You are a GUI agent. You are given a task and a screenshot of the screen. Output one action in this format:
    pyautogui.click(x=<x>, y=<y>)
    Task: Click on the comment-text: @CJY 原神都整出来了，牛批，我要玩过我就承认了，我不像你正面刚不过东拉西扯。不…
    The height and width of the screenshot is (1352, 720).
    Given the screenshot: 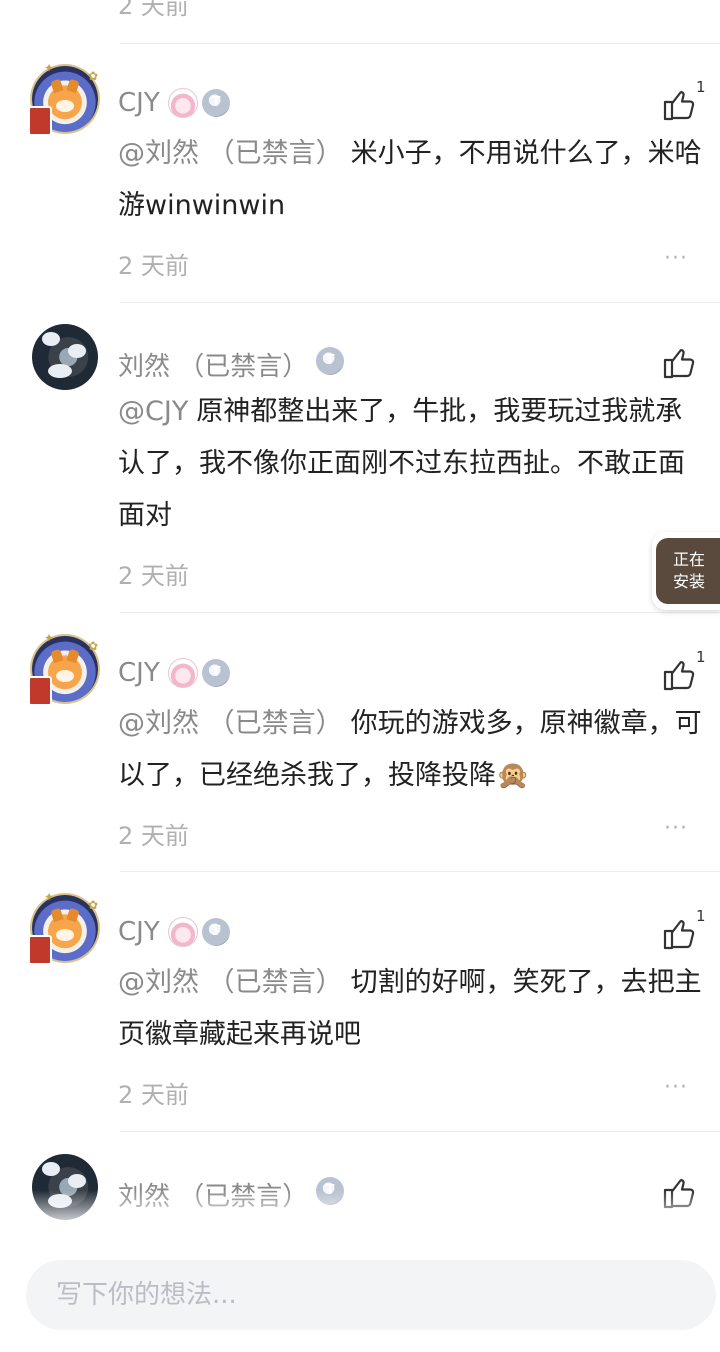 What is the action you would take?
    pyautogui.click(x=410, y=464)
    